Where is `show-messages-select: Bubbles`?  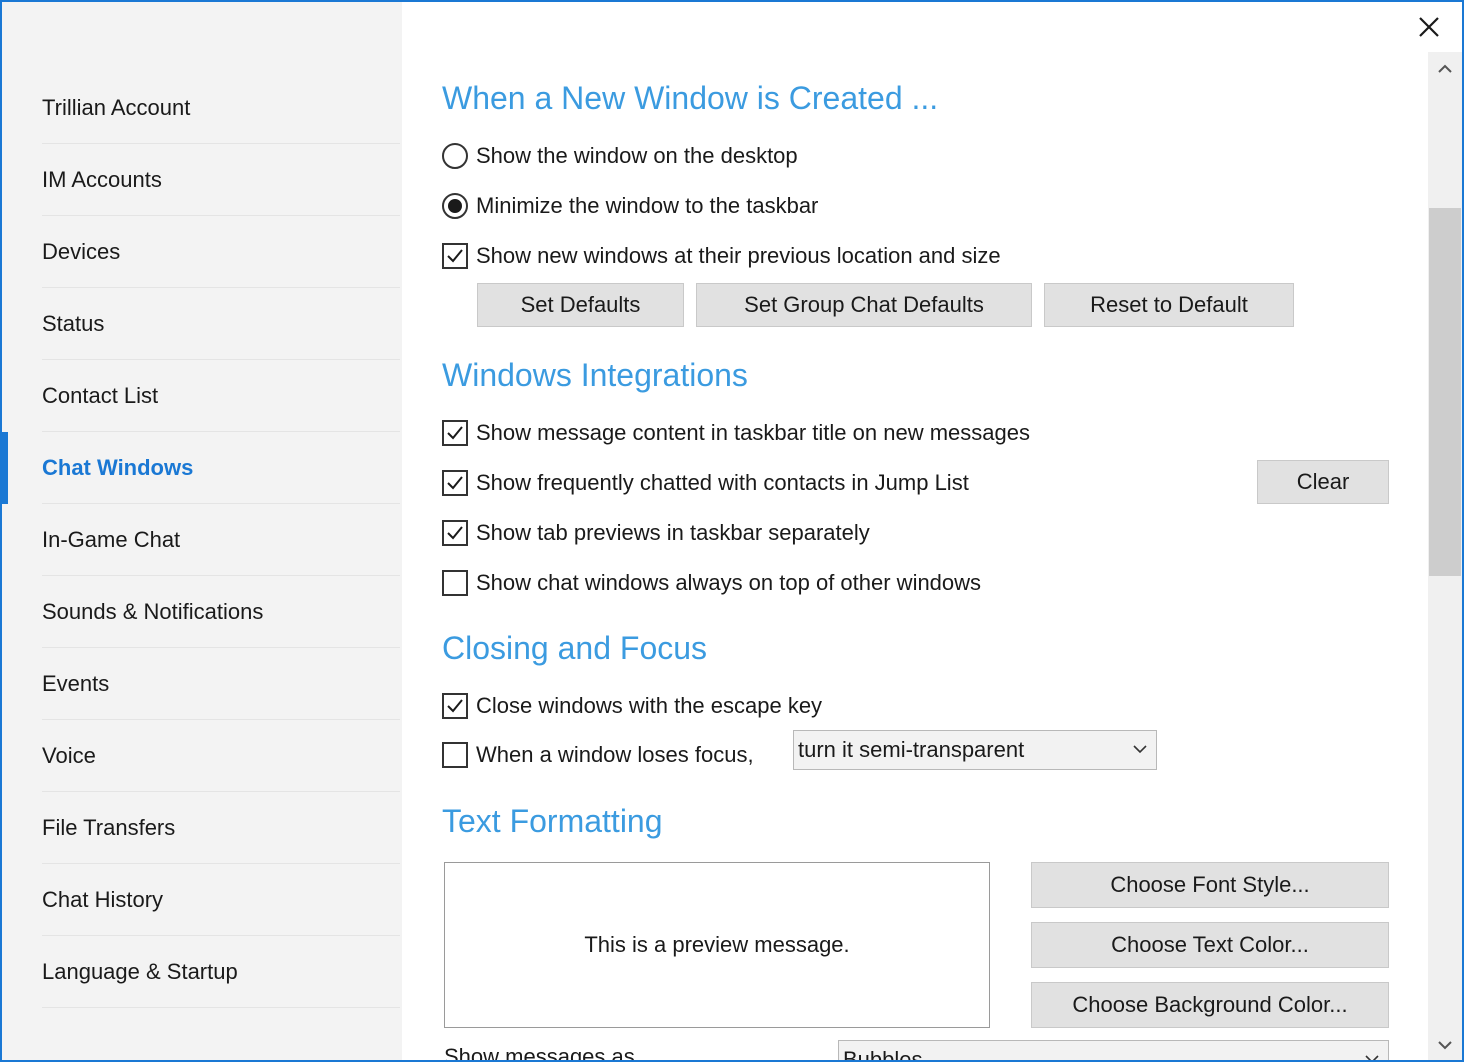 show-messages-select: Bubbles is located at coordinates (1113, 1051).